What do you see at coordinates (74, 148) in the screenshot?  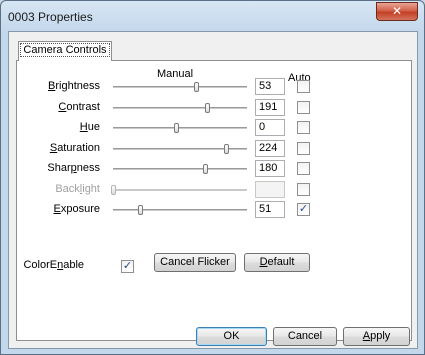 I see `control-label: Saturation` at bounding box center [74, 148].